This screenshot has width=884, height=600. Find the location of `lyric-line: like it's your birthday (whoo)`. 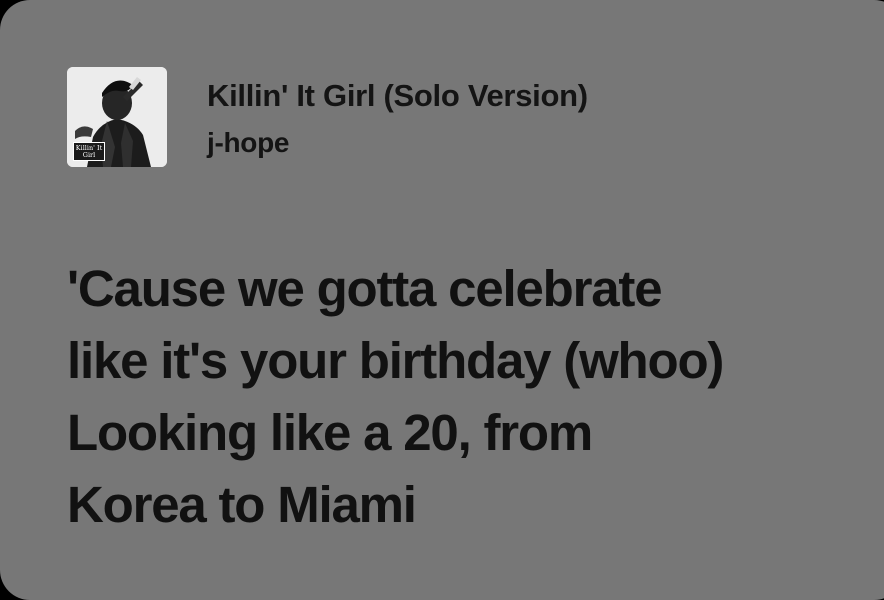

lyric-line: like it's your birthday (whoo) is located at coordinates (395, 360).